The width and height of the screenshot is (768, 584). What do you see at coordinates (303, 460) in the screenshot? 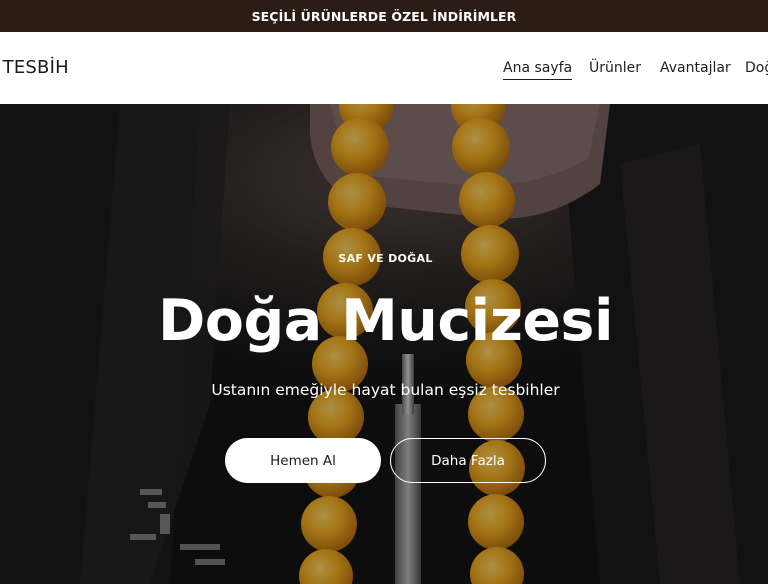
I see `buy-now-button: Hemen Al` at bounding box center [303, 460].